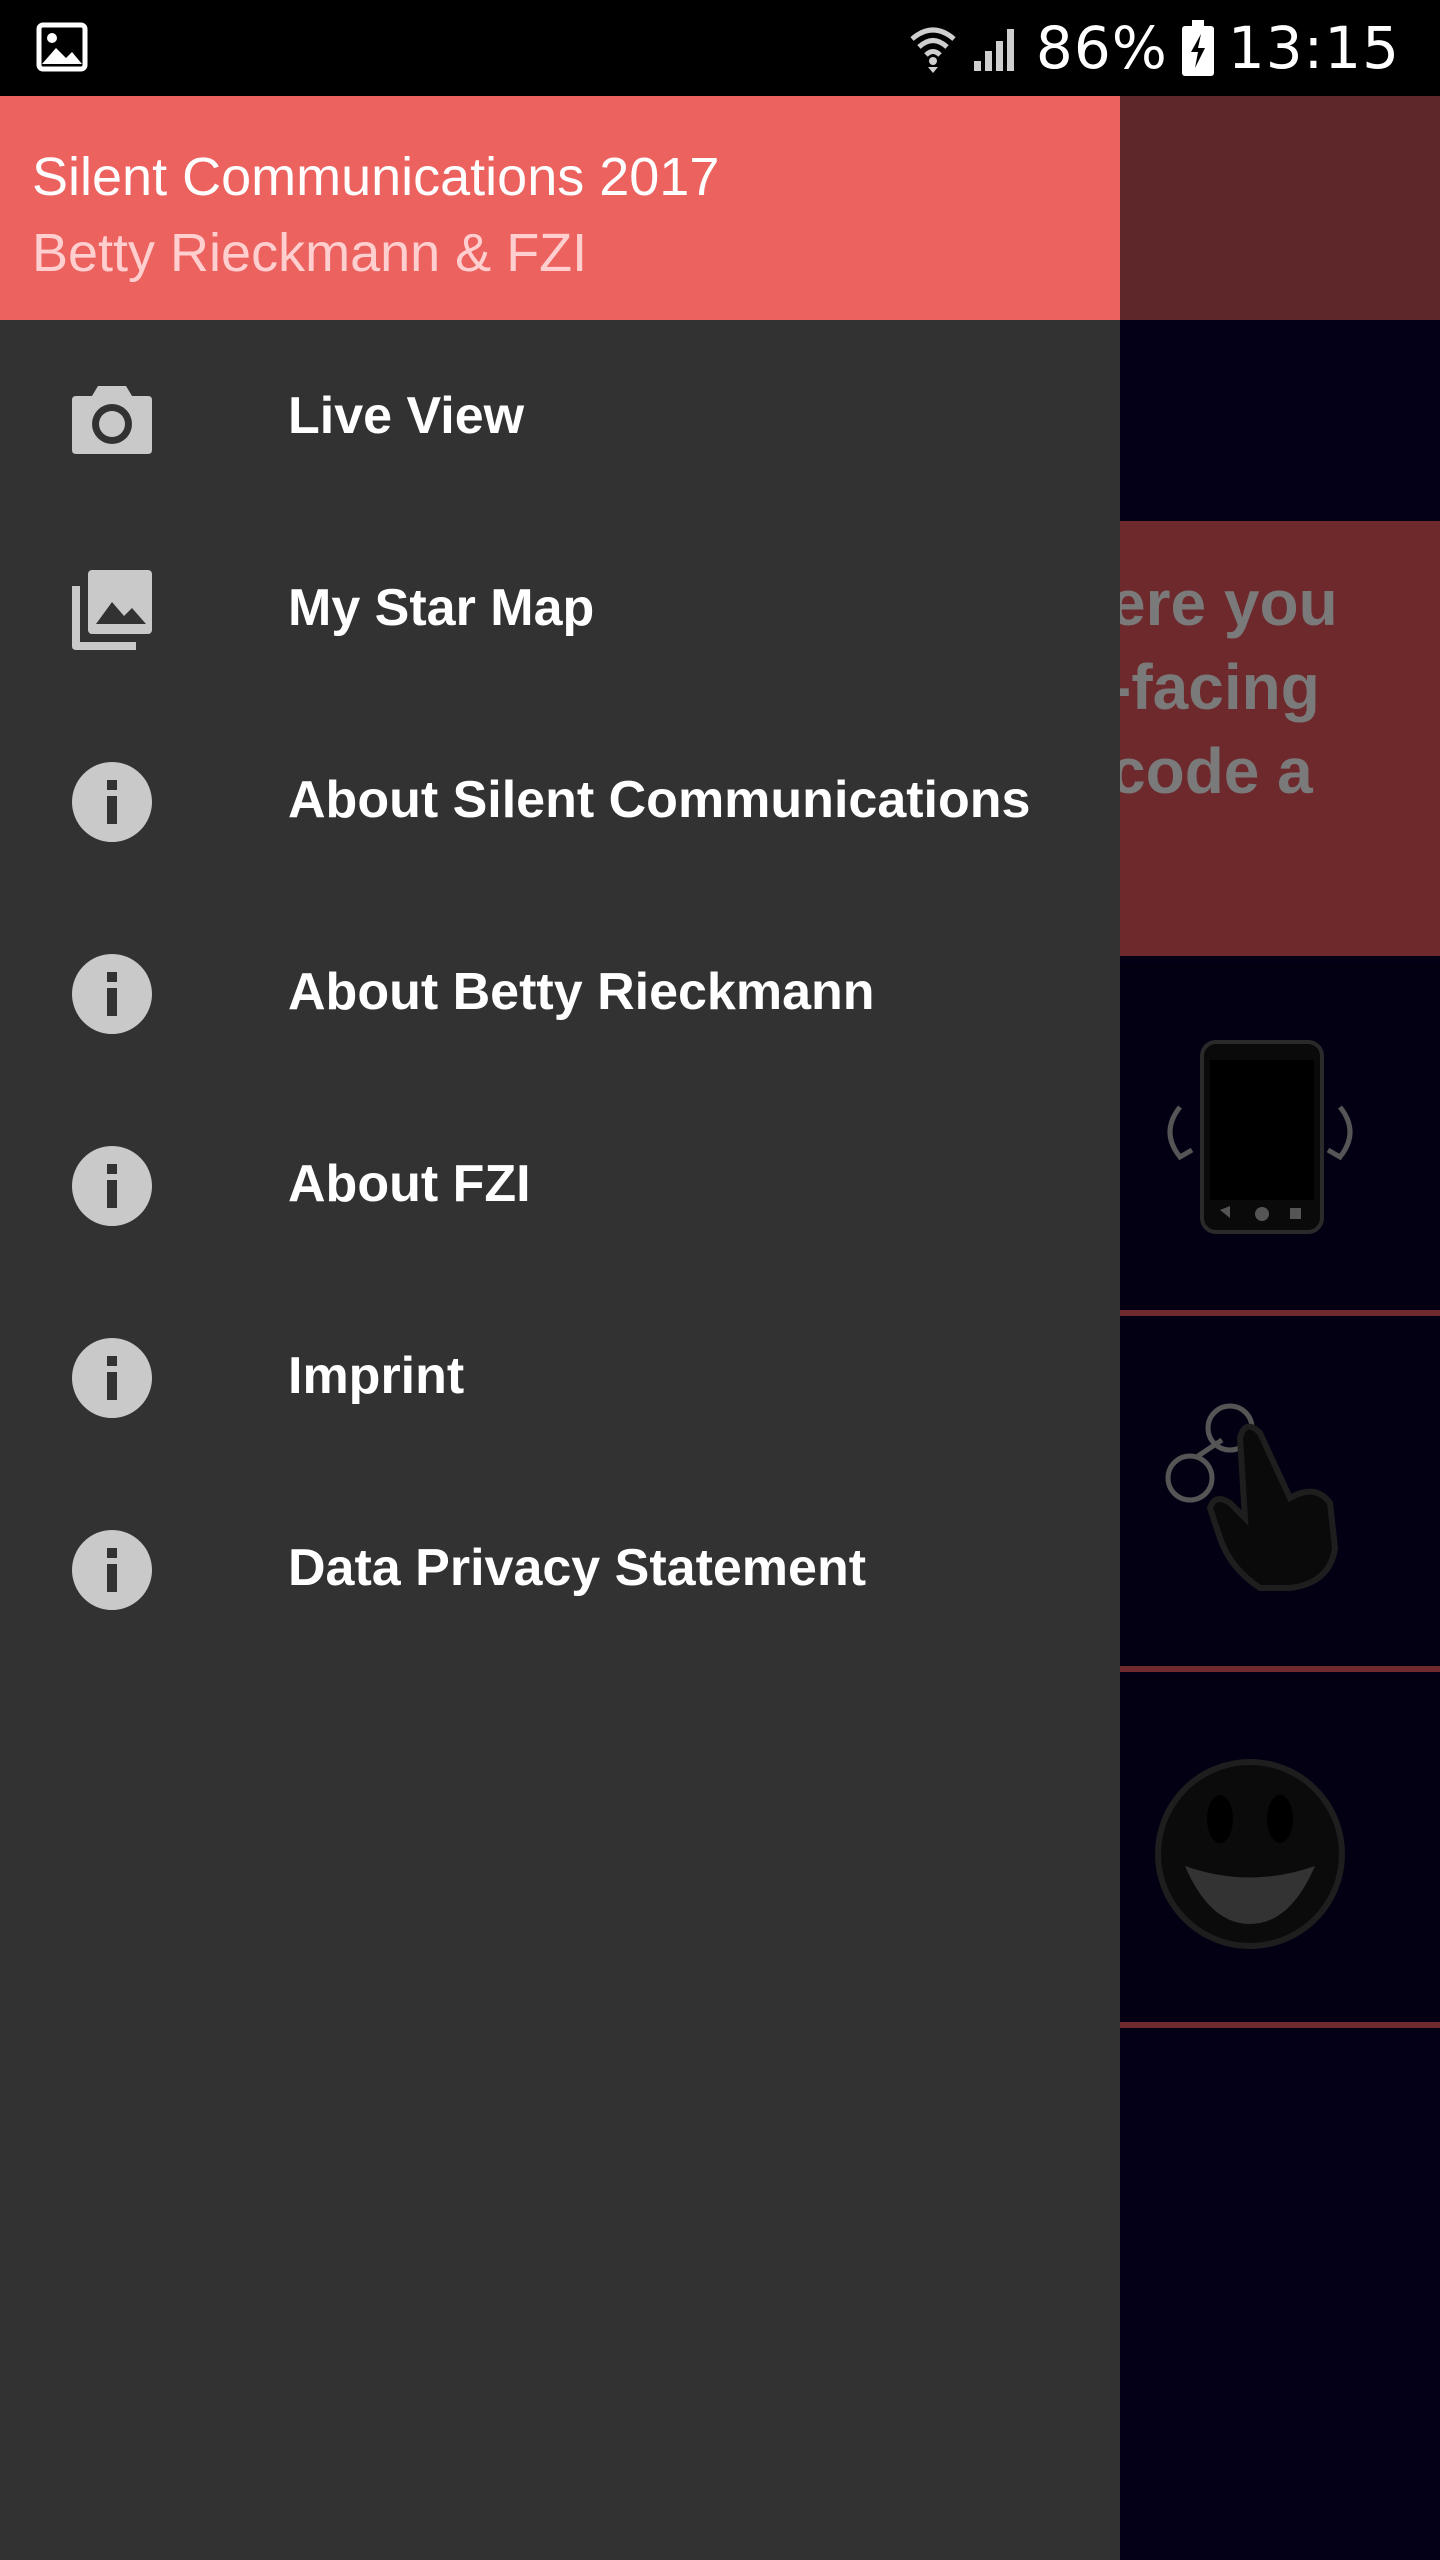 Image resolution: width=1440 pixels, height=2560 pixels. I want to click on wifi-icon, so click(933, 50).